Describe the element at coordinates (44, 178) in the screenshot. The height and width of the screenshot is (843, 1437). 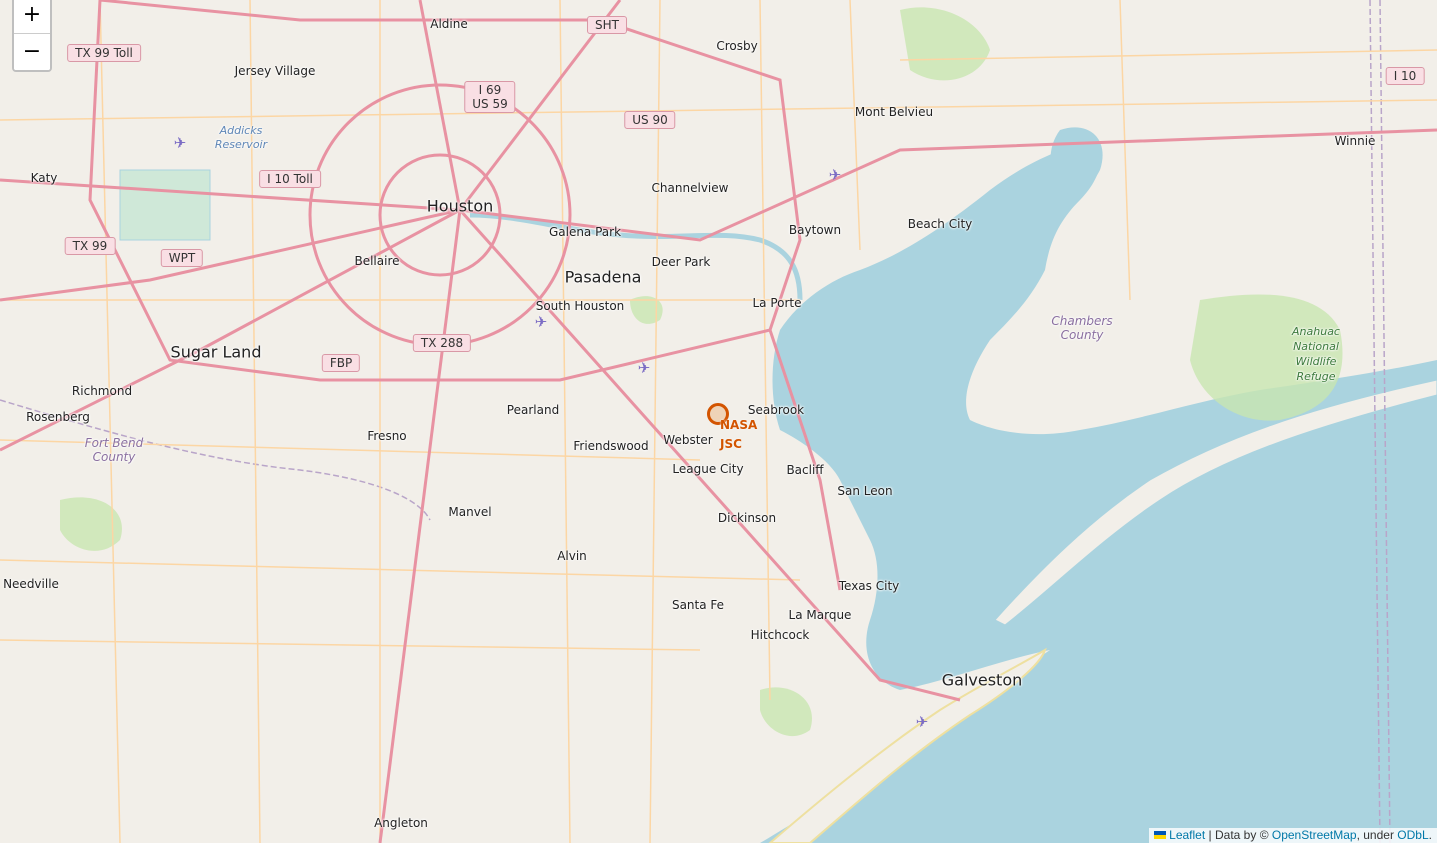
I see `place-katy: Katy` at that location.